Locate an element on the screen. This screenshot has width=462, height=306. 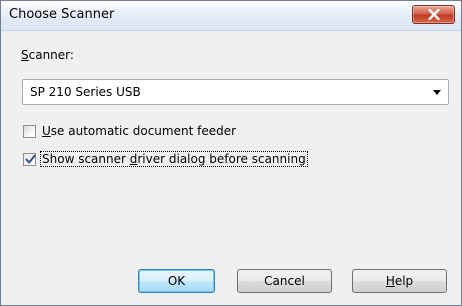
driver-dialog-checkbox is located at coordinates (29, 159).